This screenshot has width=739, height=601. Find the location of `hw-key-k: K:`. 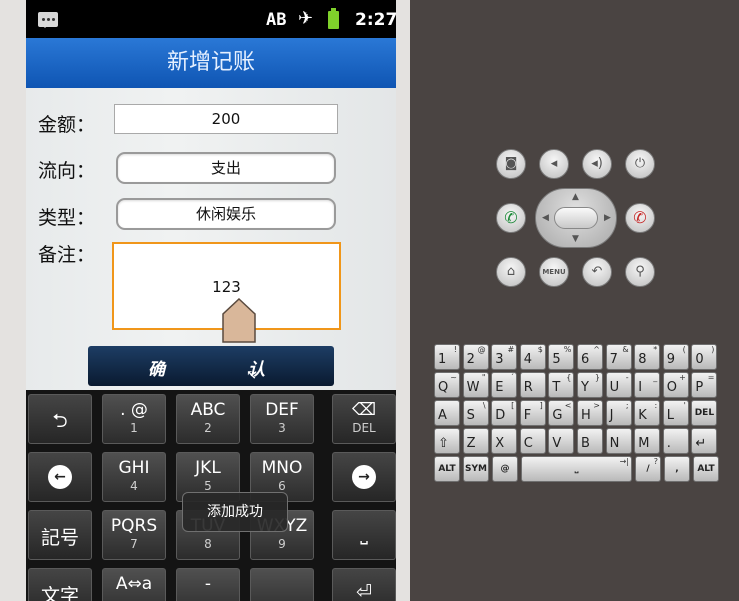

hw-key-k: K: is located at coordinates (647, 413).